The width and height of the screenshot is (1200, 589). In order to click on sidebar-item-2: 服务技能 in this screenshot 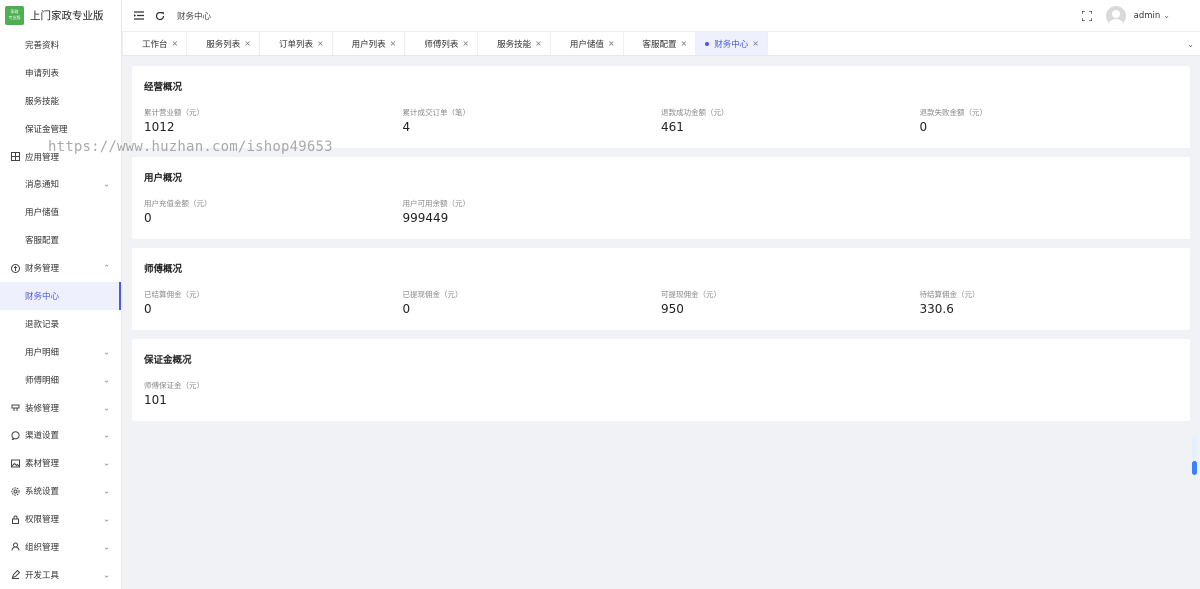, I will do `click(60, 101)`.